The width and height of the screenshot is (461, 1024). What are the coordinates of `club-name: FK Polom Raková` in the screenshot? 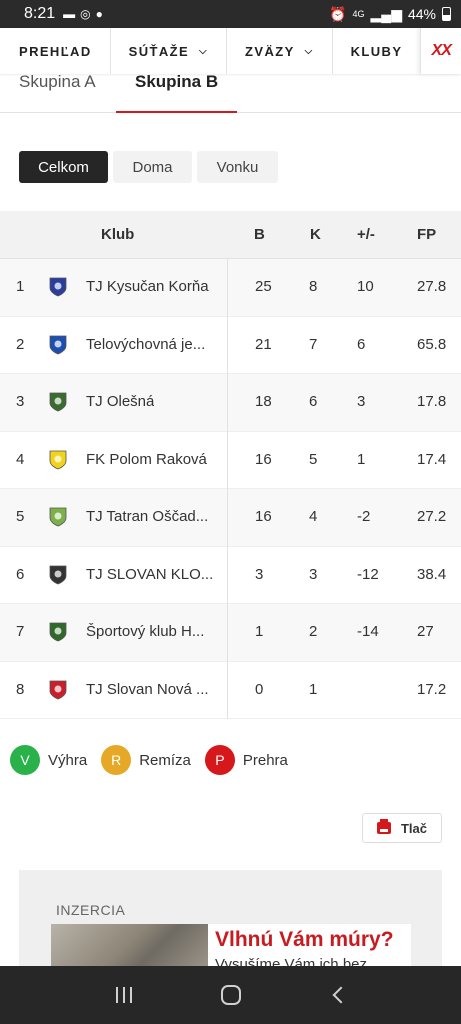 It's located at (146, 459).